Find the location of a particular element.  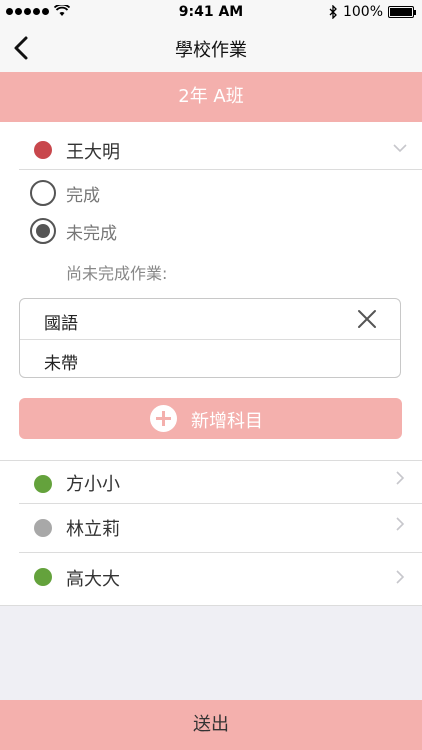

student-name: 高大大 is located at coordinates (93, 579).